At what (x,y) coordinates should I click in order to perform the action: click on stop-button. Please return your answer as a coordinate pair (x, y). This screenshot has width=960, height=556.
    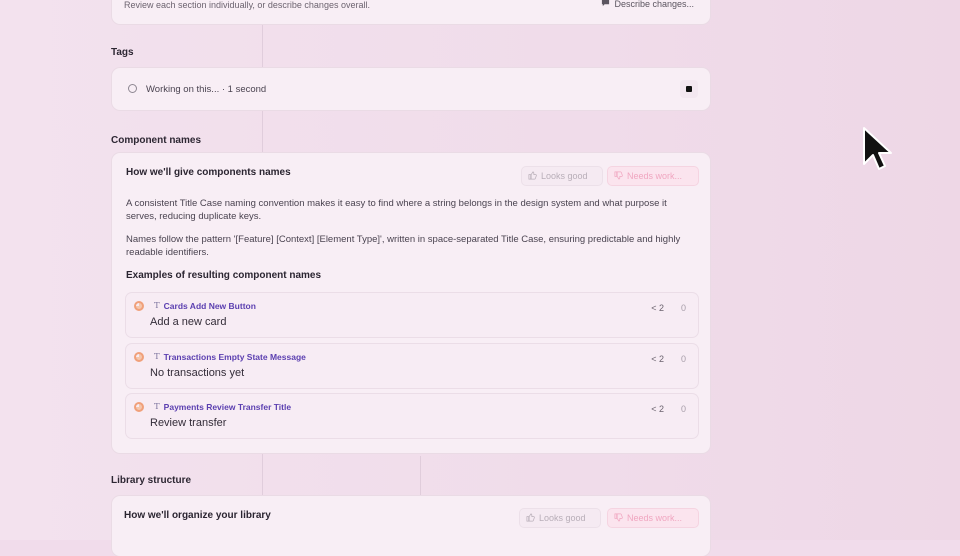
    Looking at the image, I should click on (689, 89).